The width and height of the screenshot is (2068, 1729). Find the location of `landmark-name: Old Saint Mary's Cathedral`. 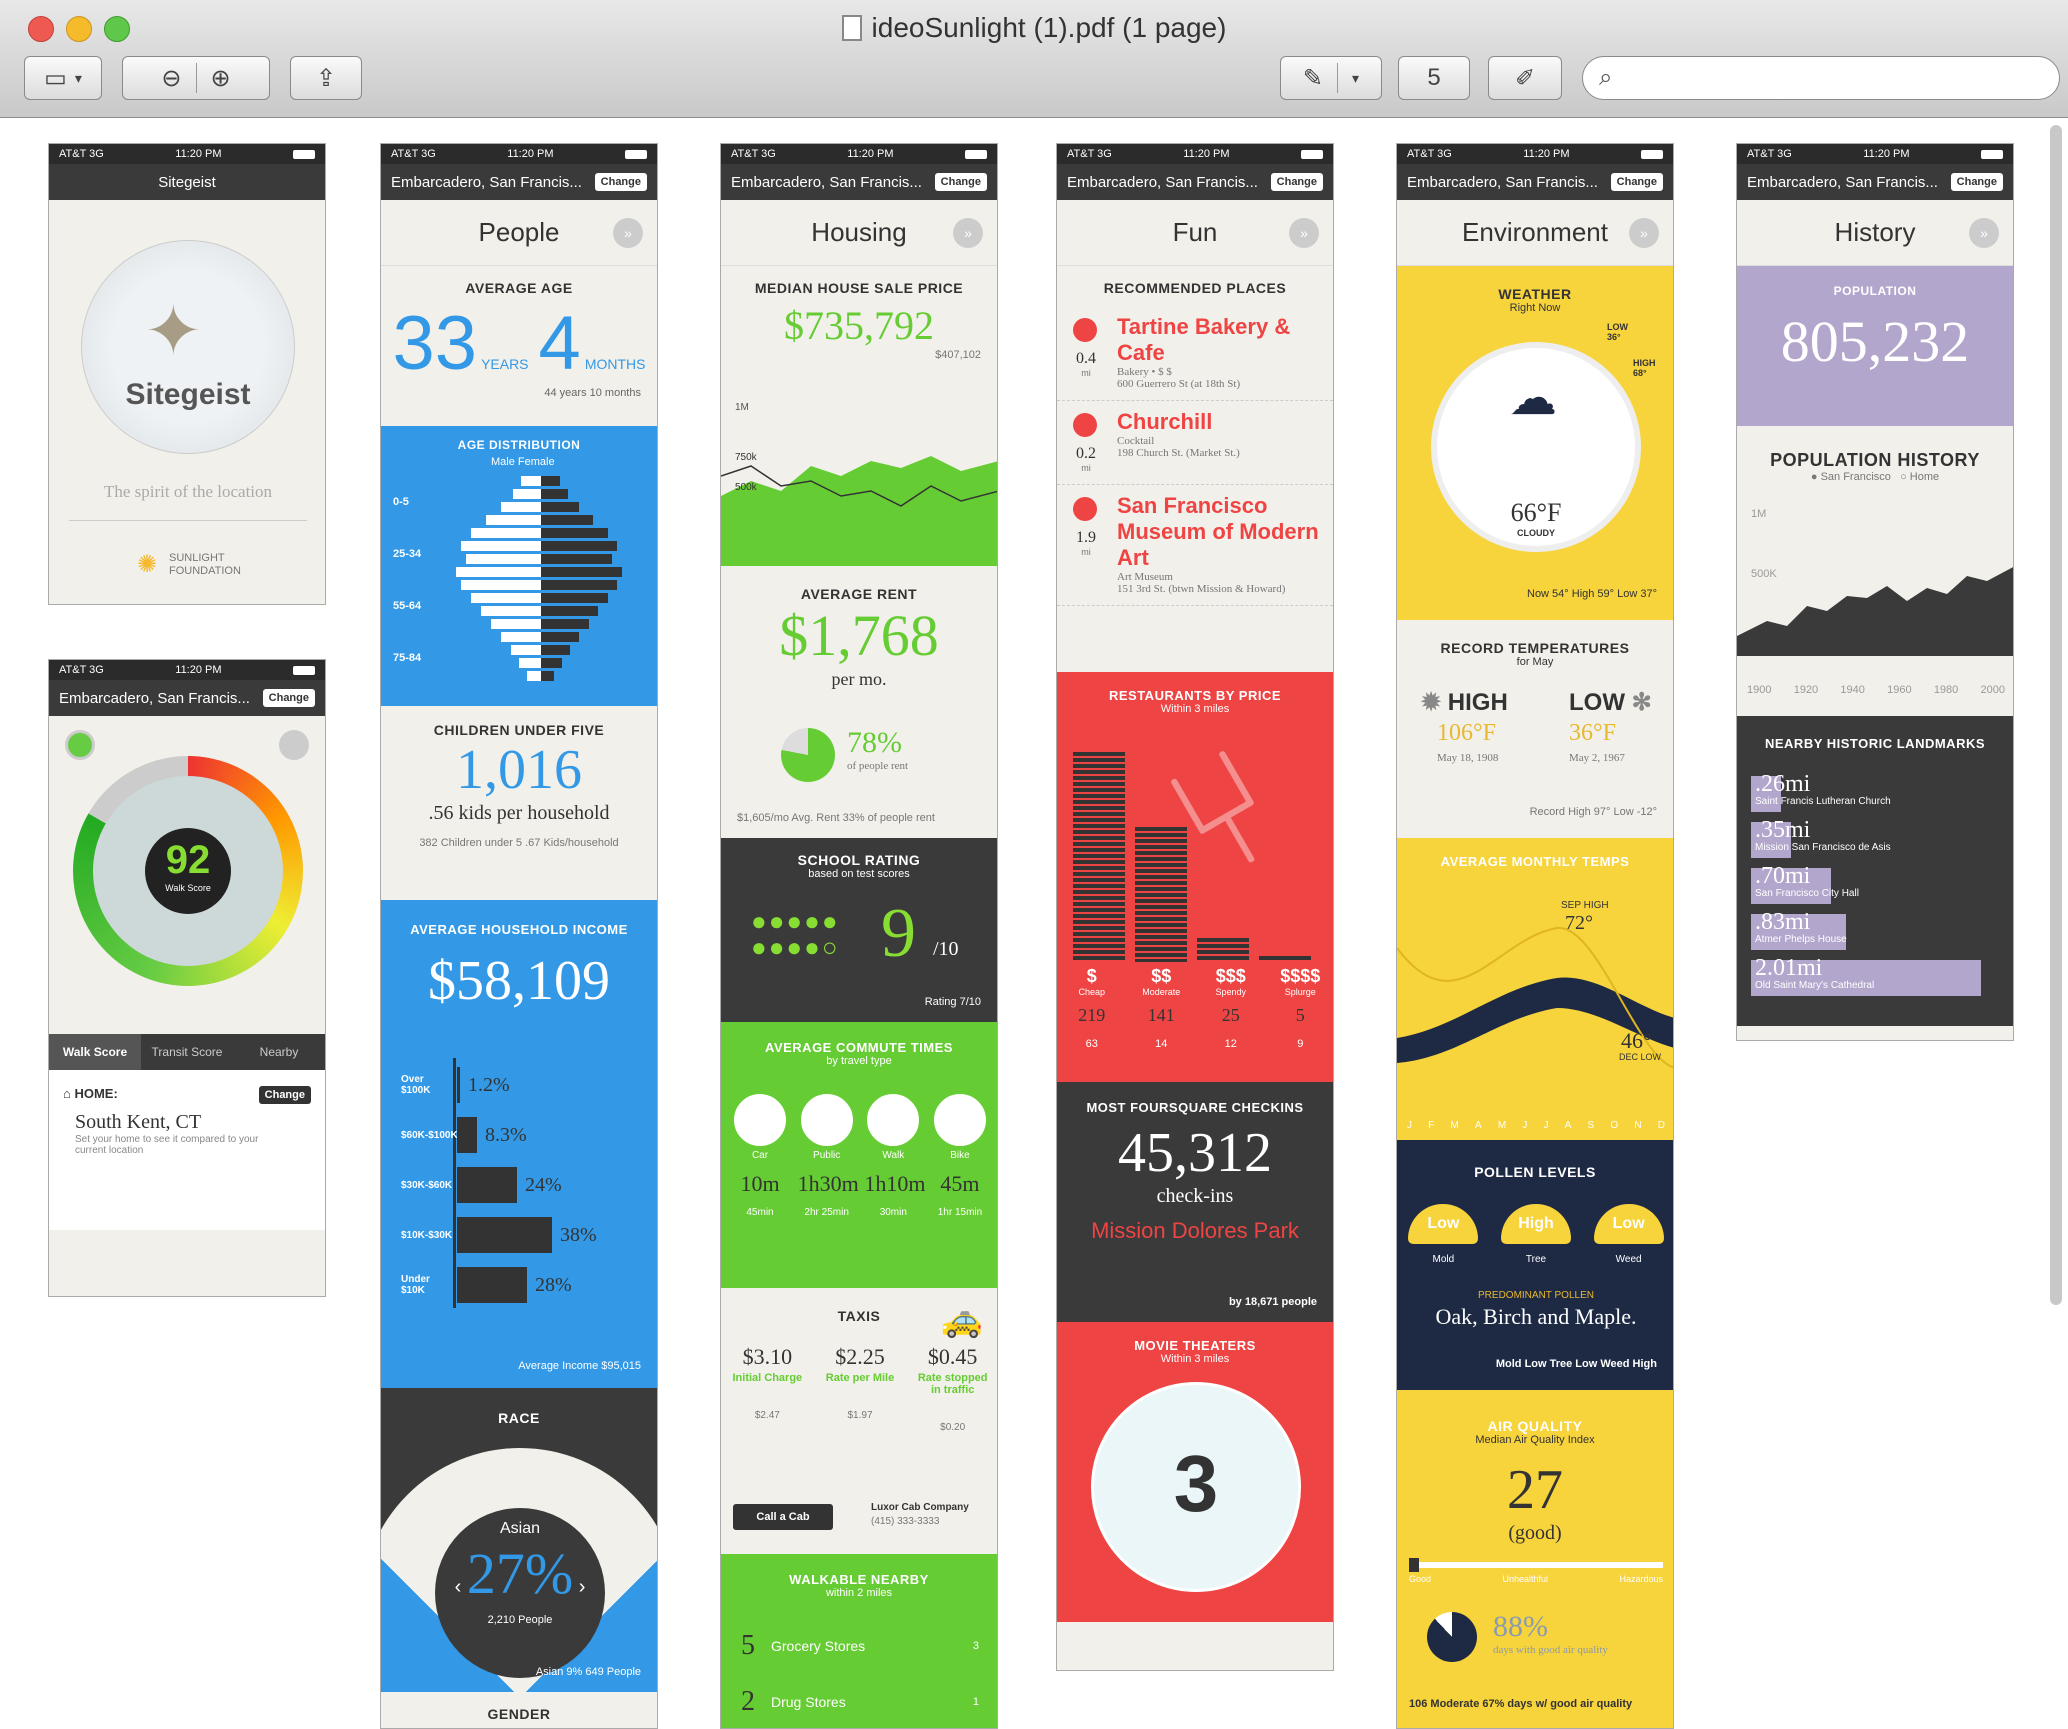

landmark-name: Old Saint Mary's Cathedral is located at coordinates (1815, 985).